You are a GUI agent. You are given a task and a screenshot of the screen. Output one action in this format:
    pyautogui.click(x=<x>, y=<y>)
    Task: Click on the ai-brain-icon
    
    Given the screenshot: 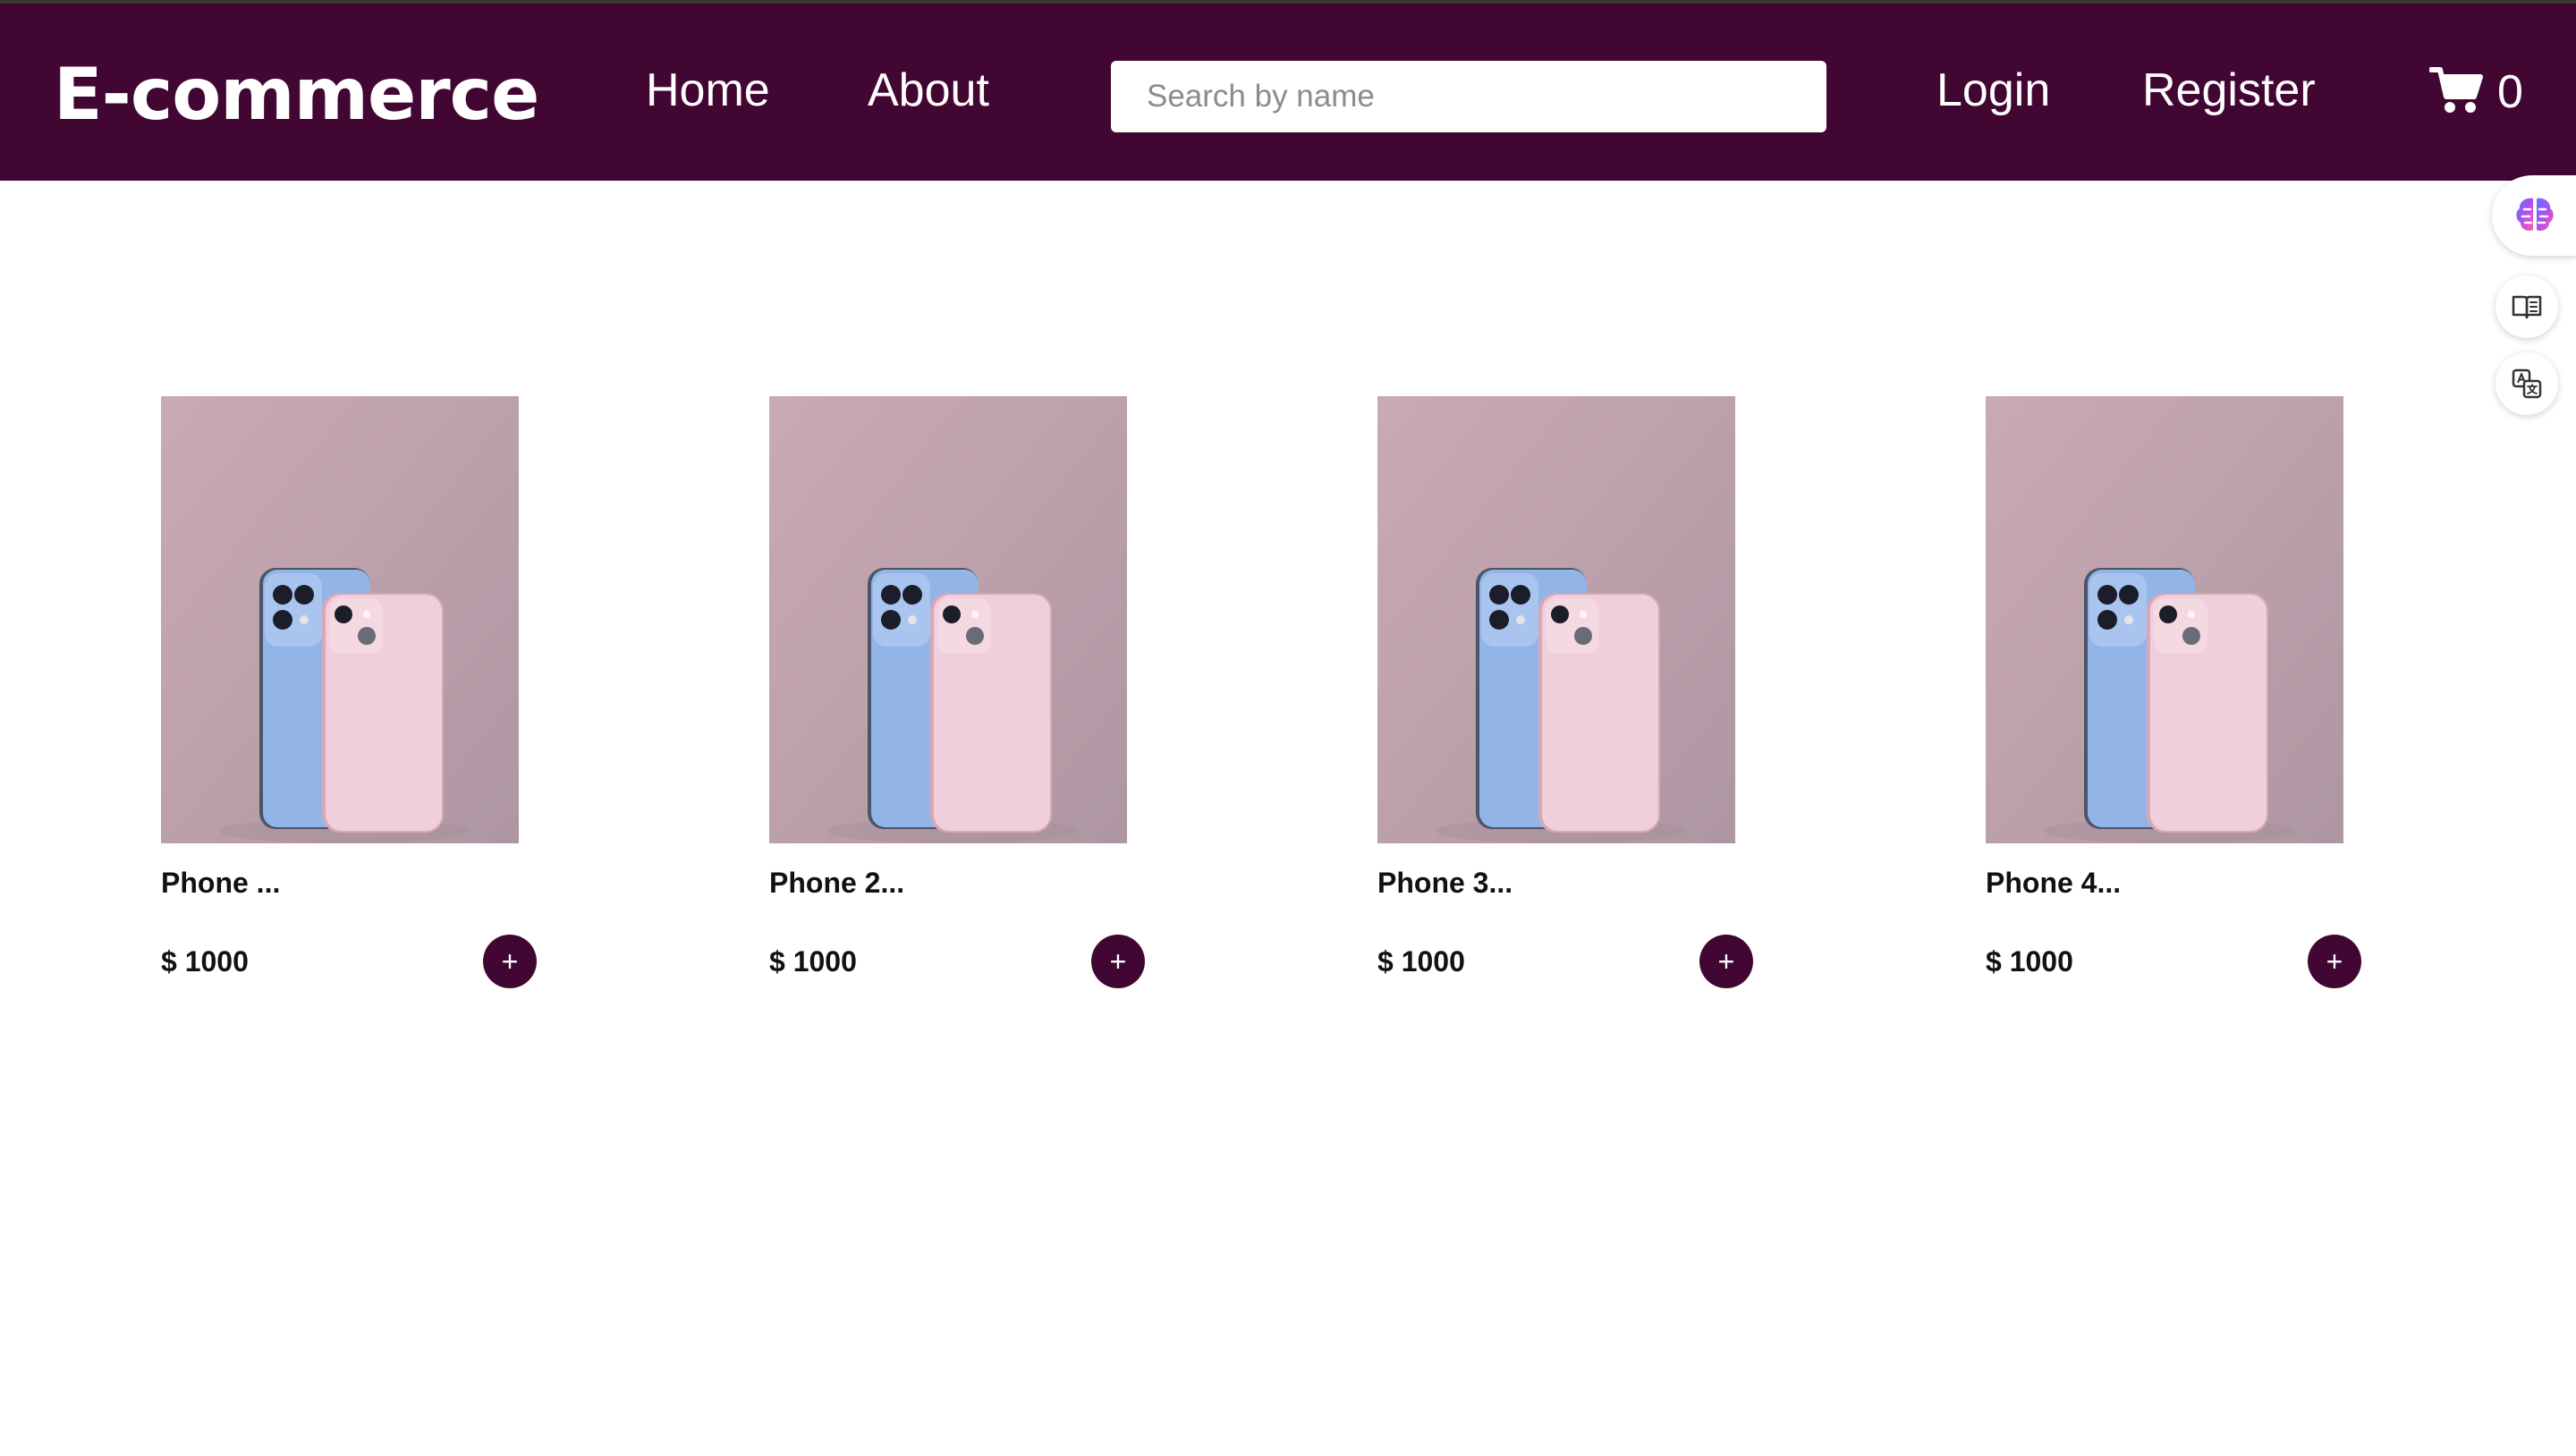 What is the action you would take?
    pyautogui.click(x=2535, y=215)
    